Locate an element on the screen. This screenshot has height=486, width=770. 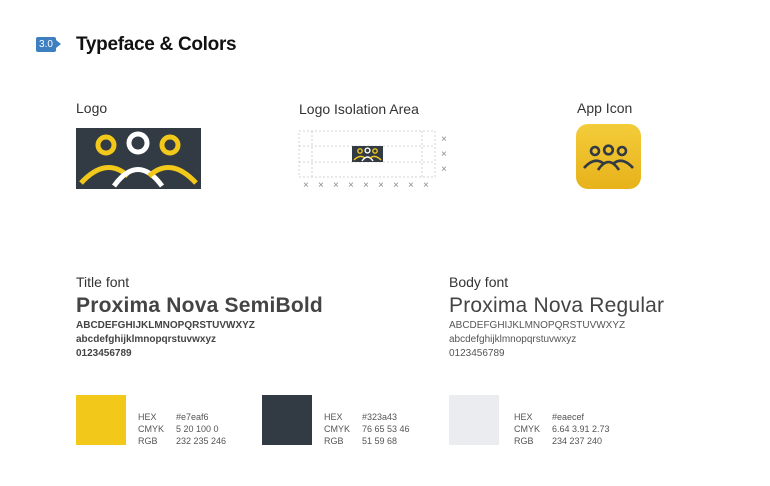
color-swatch-light is located at coordinates (474, 420).